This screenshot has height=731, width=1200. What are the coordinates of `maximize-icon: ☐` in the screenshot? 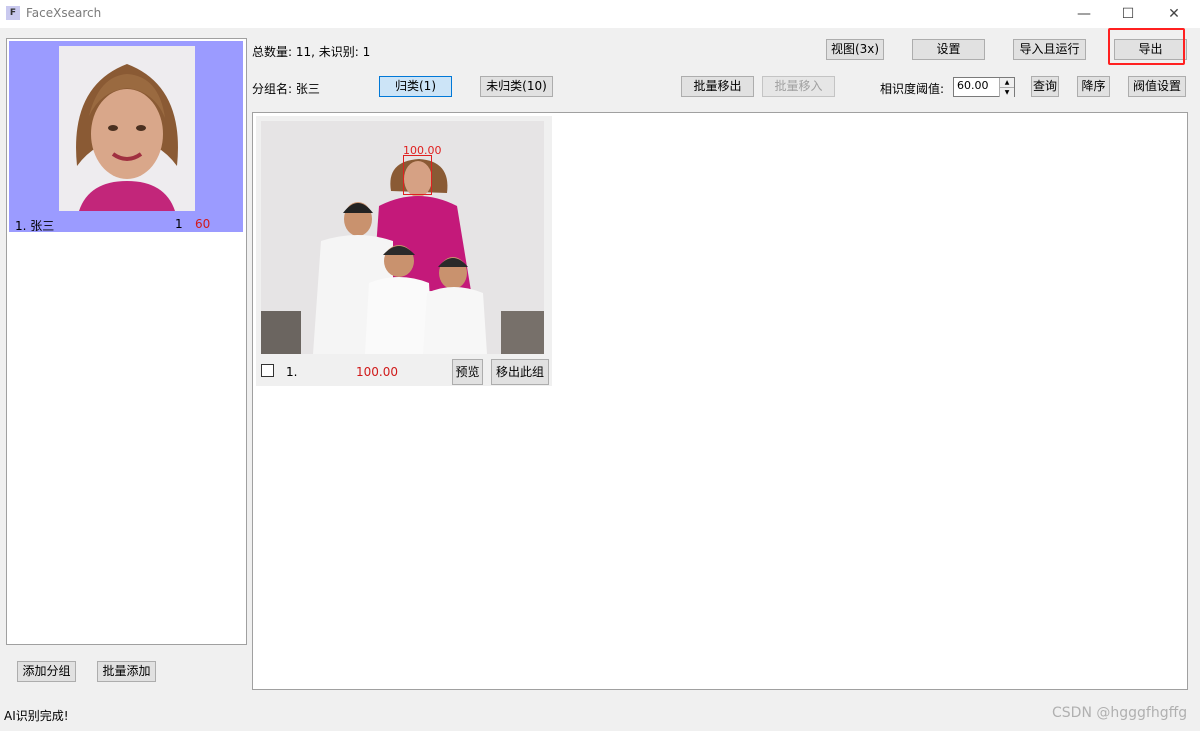 It's located at (1128, 14).